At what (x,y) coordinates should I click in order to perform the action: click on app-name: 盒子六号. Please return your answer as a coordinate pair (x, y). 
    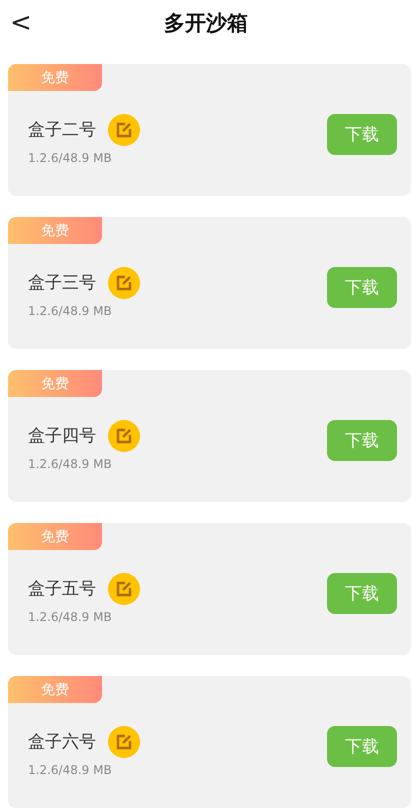
    Looking at the image, I should click on (62, 742).